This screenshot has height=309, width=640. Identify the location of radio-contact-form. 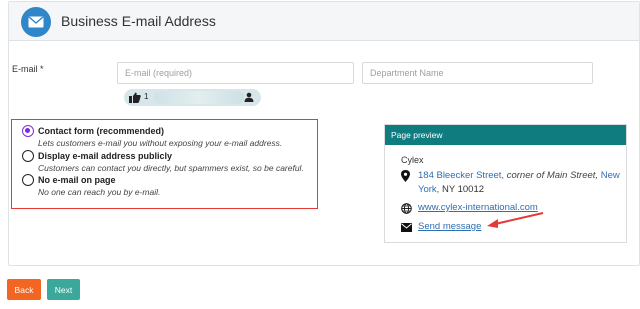
(28, 131).